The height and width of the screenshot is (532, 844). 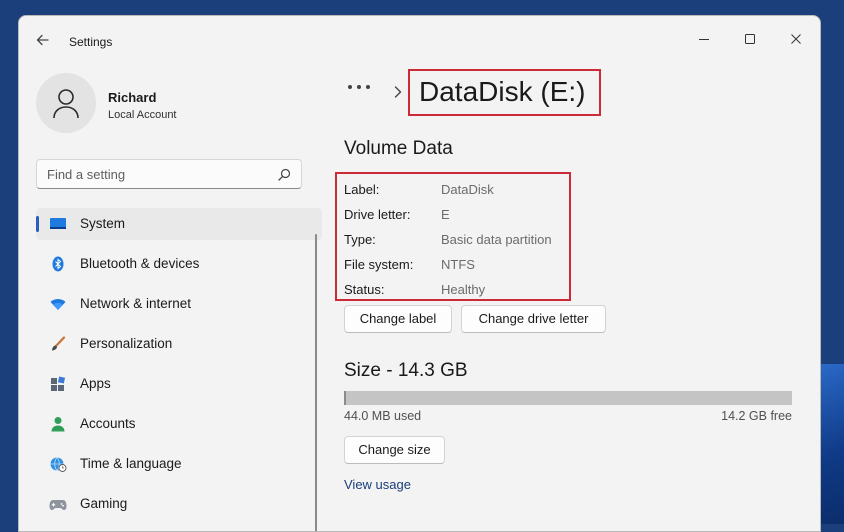 What do you see at coordinates (37, 224) in the screenshot?
I see `active-indicator` at bounding box center [37, 224].